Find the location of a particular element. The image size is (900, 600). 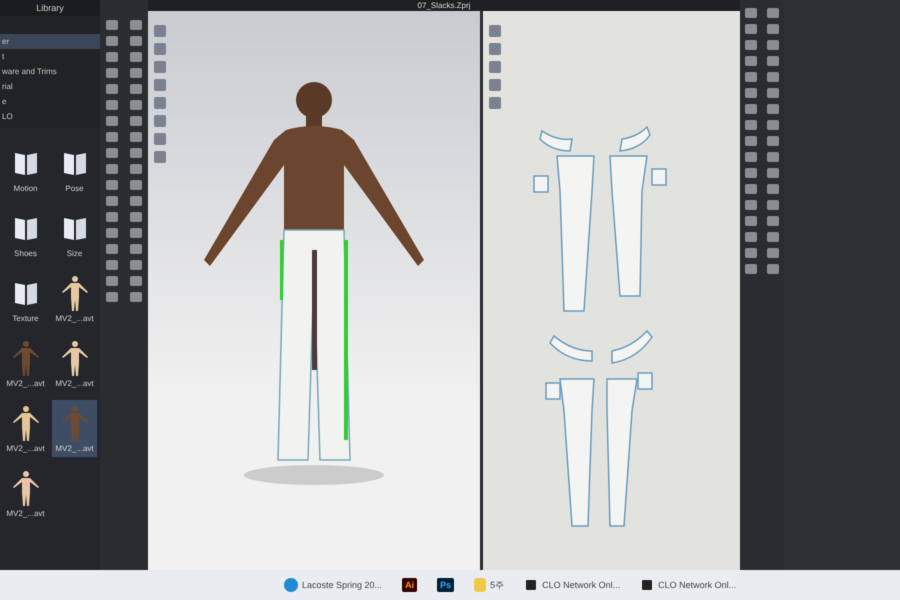

tree-item: ware and Trims is located at coordinates (50, 71).